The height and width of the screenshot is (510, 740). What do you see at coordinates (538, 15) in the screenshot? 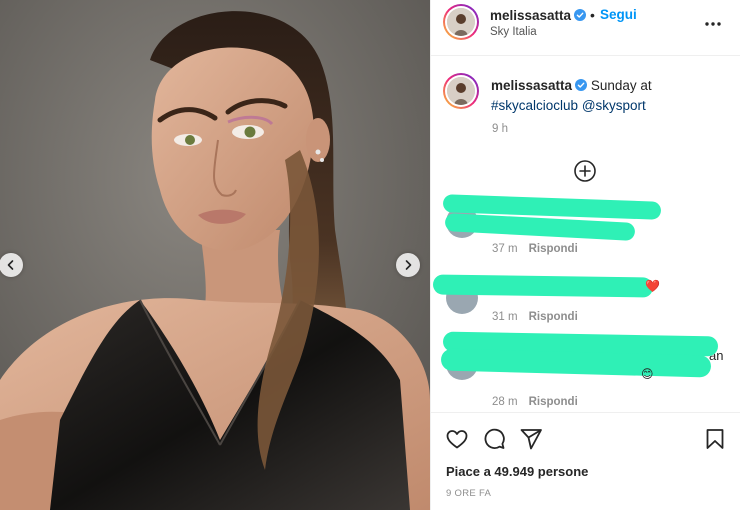
I see `author-username: melissasatta` at bounding box center [538, 15].